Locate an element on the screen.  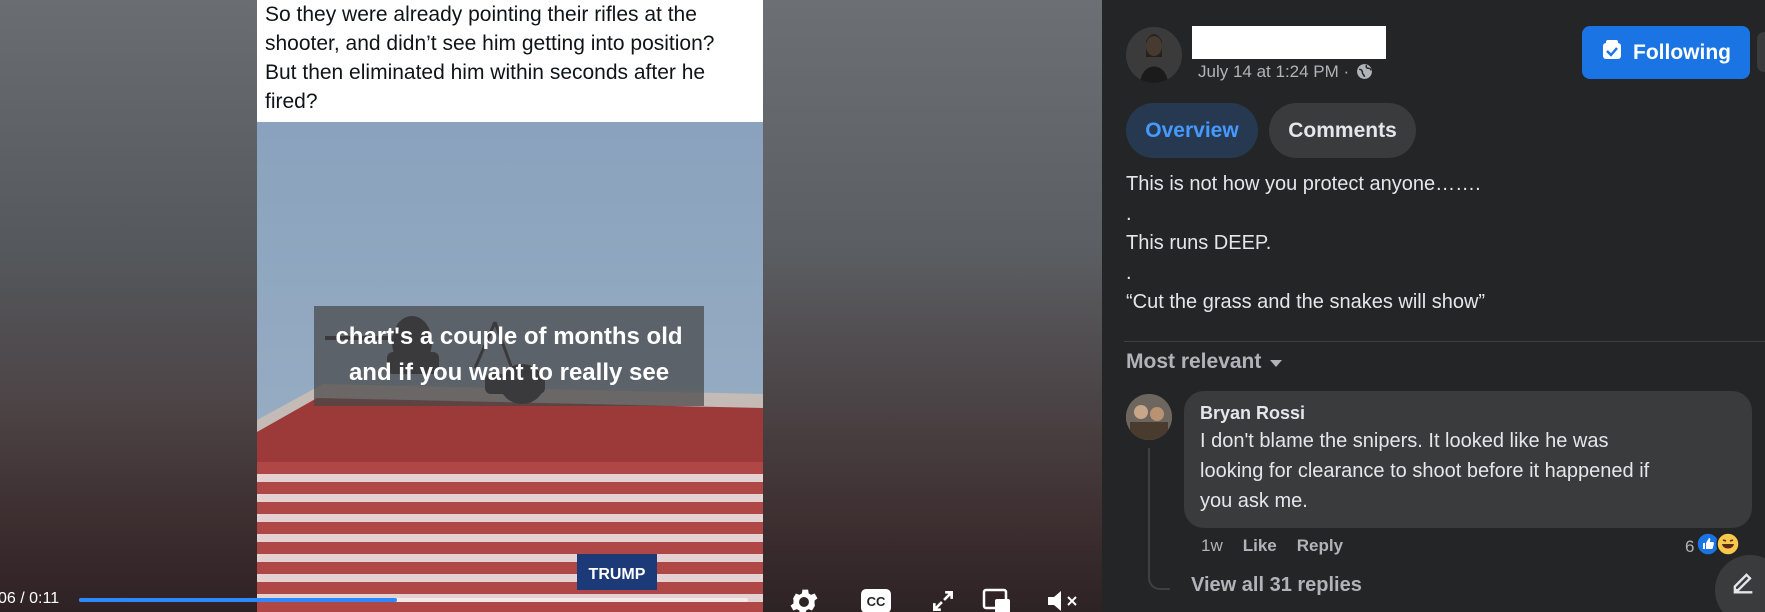
cc-label: CC is located at coordinates (876, 601).